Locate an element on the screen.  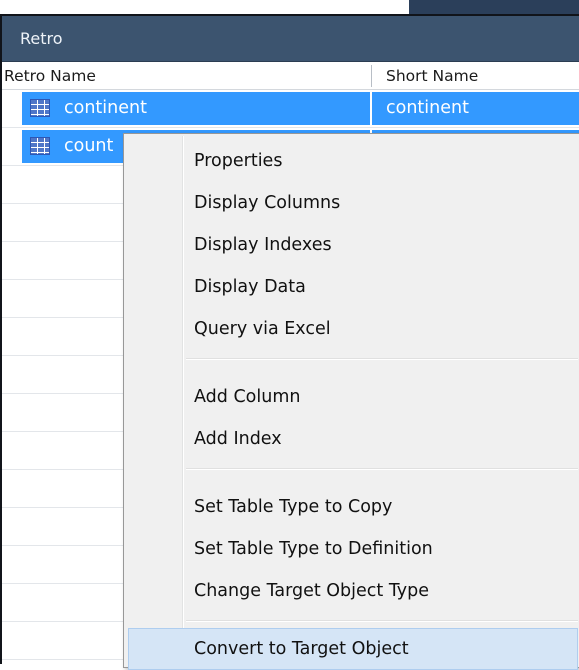
top-strip is located at coordinates (289, 7).